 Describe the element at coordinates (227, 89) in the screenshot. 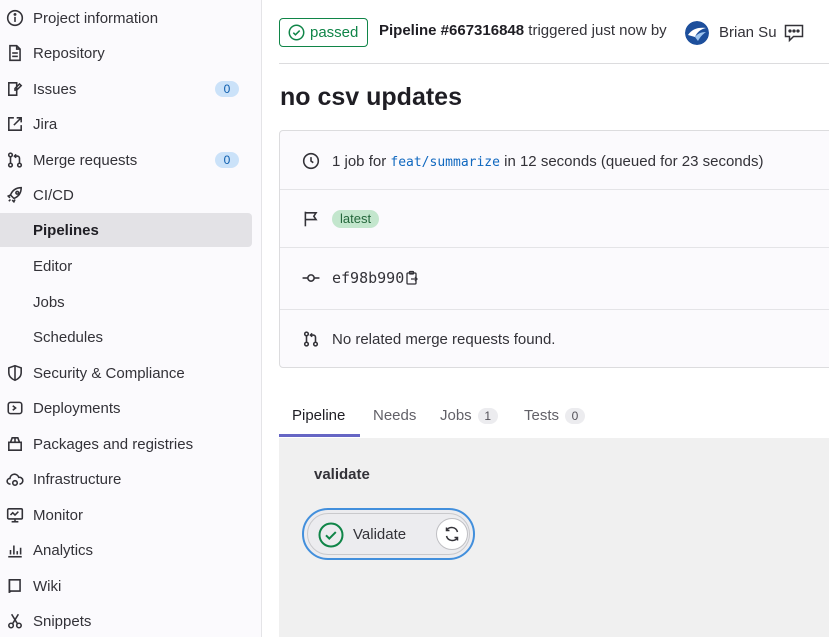

I see `issues-count-badge: 0` at that location.